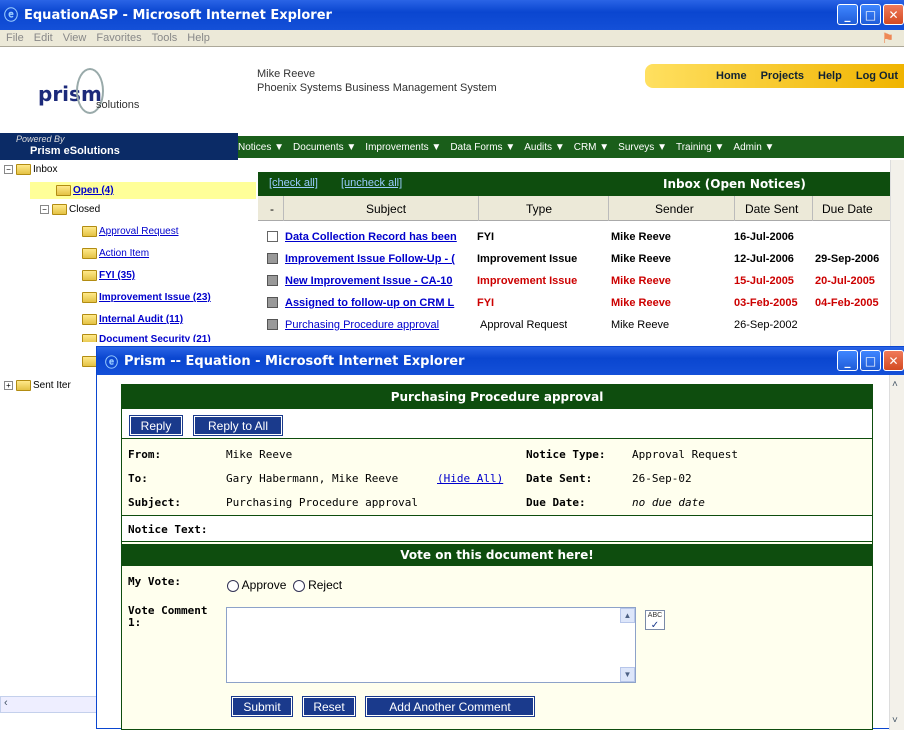 The width and height of the screenshot is (904, 730). Describe the element at coordinates (117, 275) in the screenshot. I see `tree-label: FYI (35)` at that location.